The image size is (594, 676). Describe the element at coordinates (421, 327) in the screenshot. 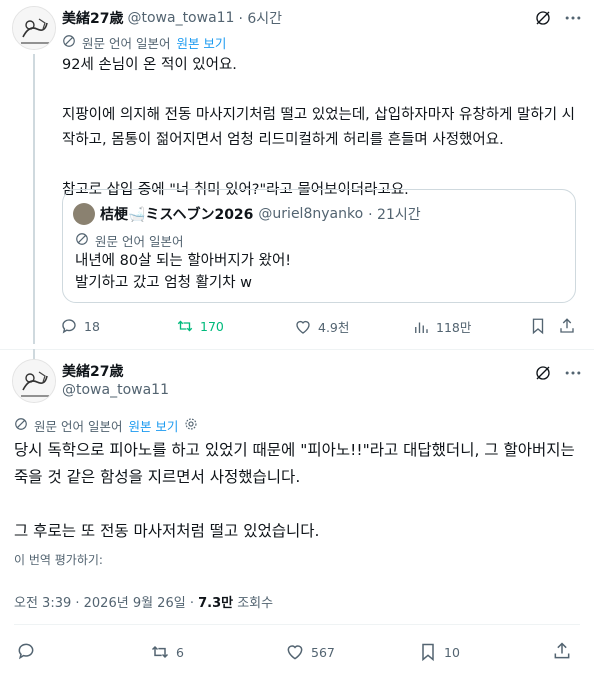

I see `analytics-icon` at that location.